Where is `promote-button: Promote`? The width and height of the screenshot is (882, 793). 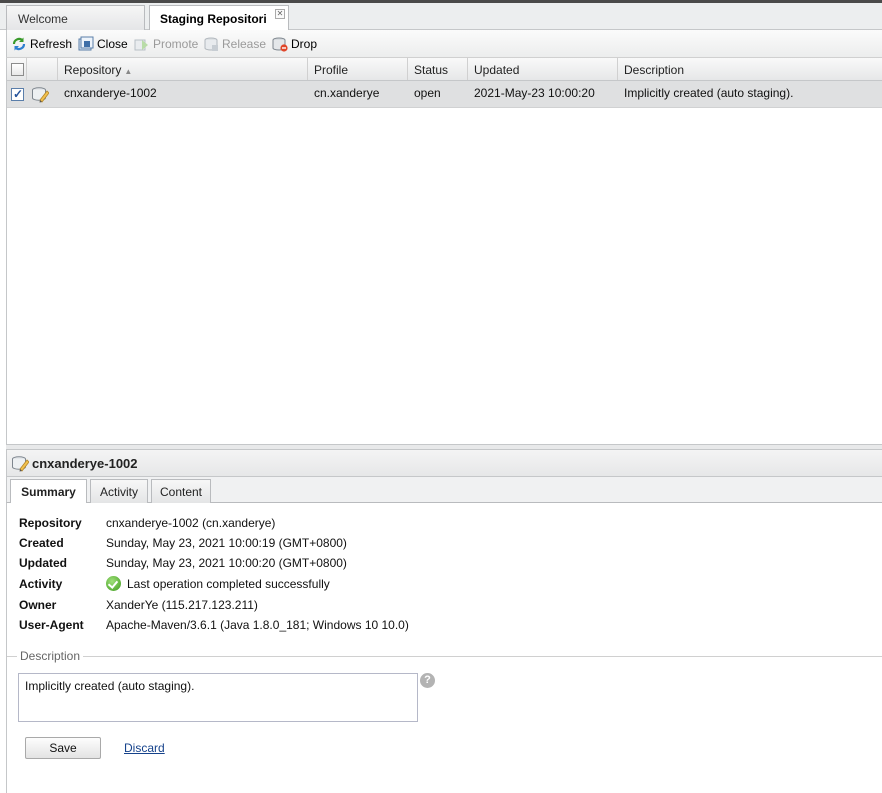 promote-button: Promote is located at coordinates (166, 44).